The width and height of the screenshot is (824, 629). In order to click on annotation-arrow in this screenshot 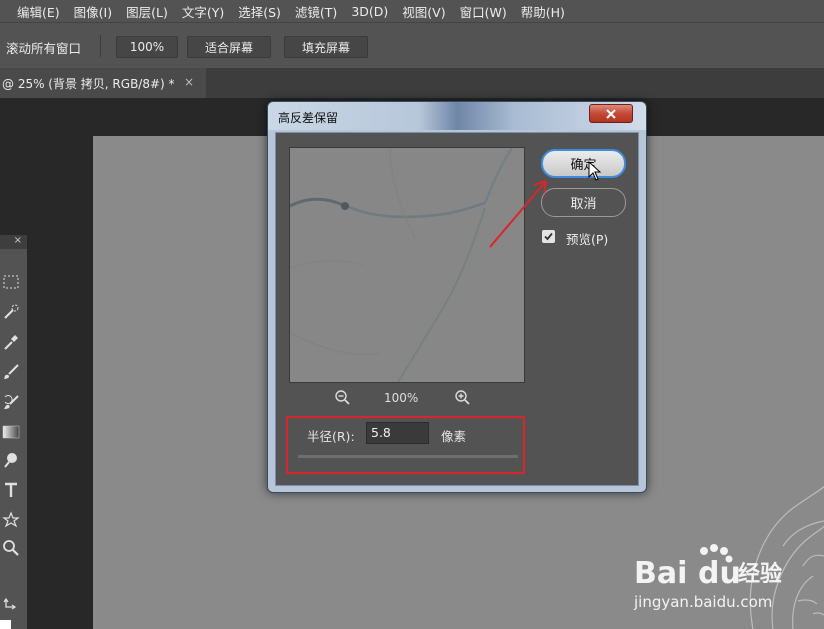, I will do `click(518, 214)`.